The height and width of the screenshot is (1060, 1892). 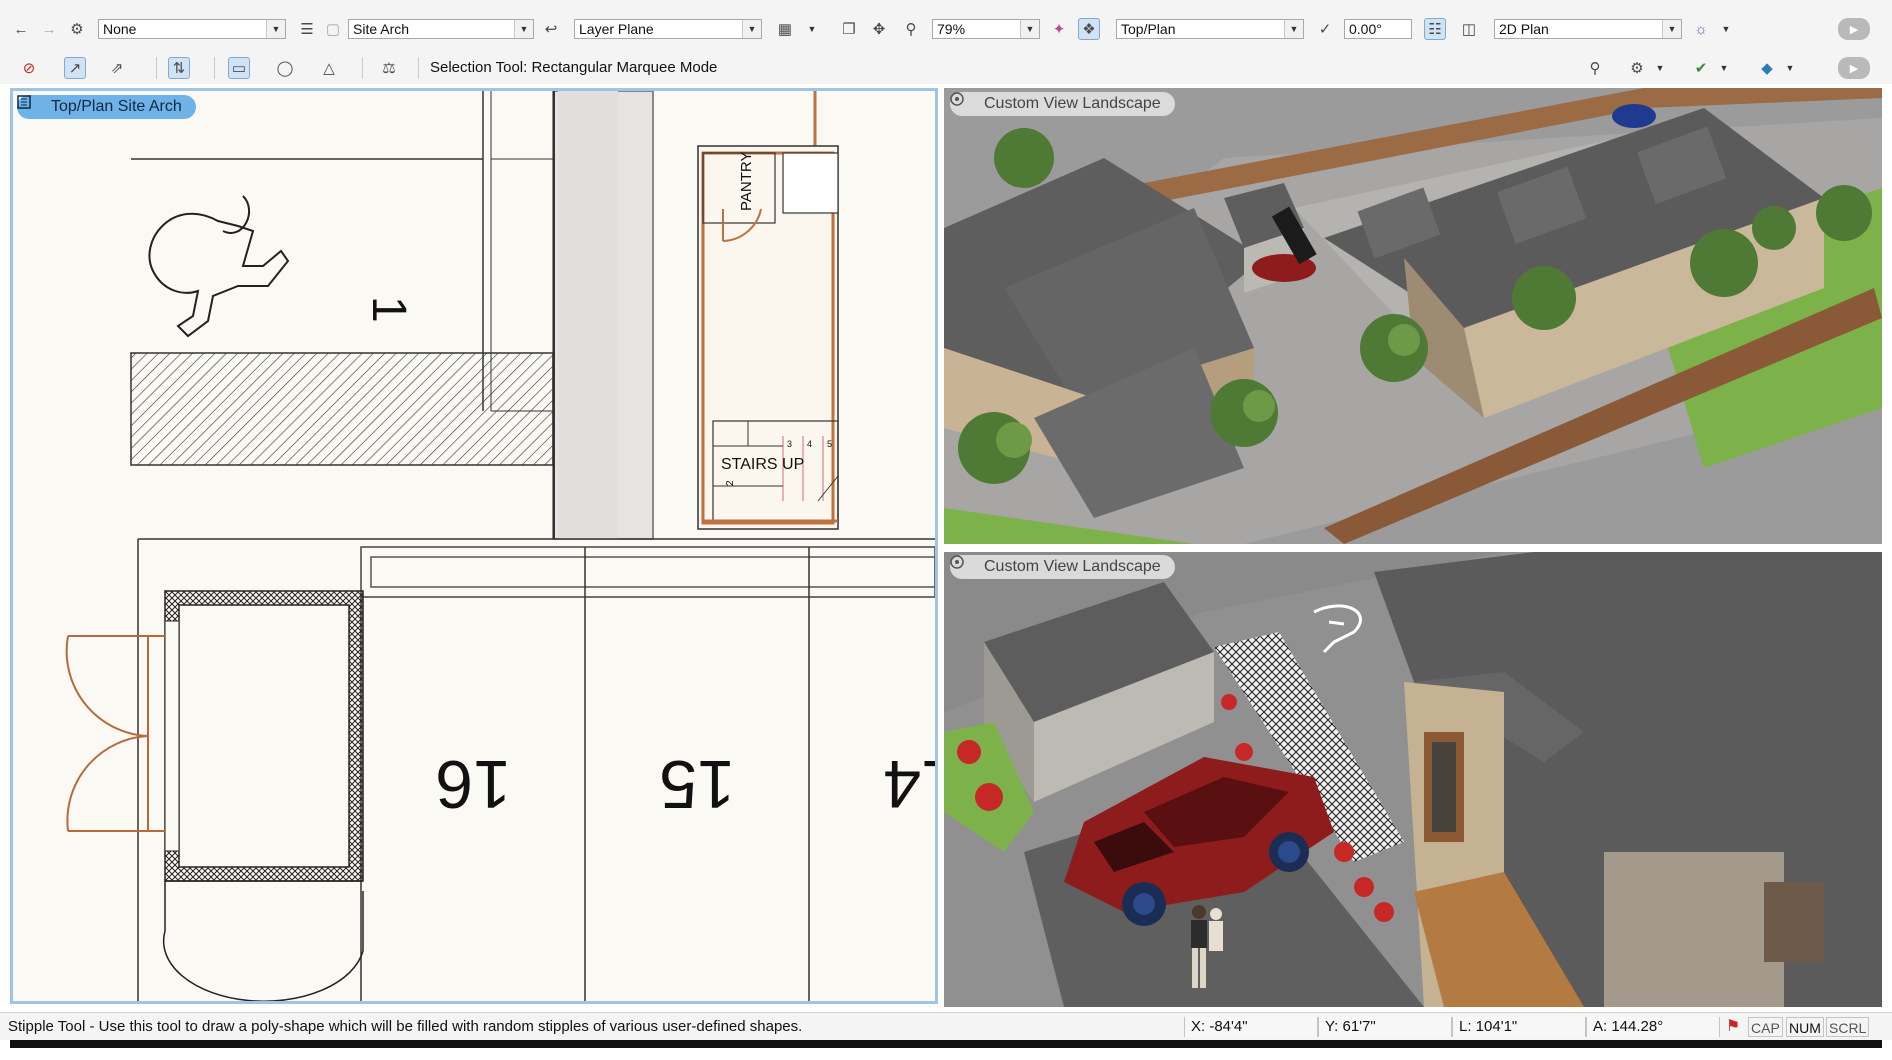 What do you see at coordinates (307, 29) in the screenshot?
I see `layers-icon: ☰` at bounding box center [307, 29].